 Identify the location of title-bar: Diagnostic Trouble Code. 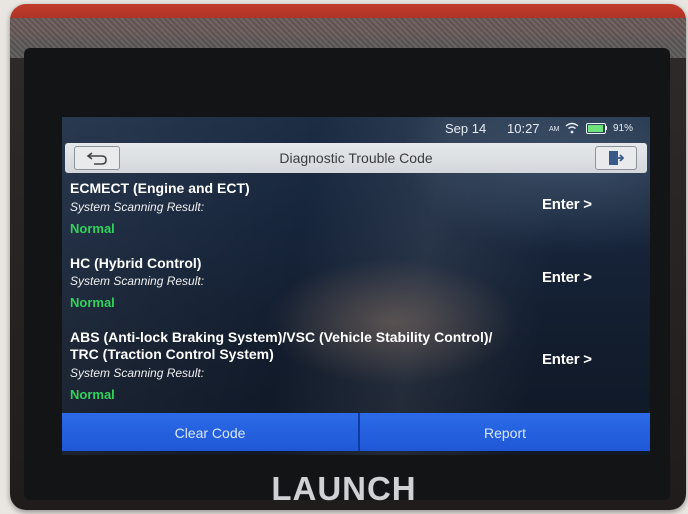
(356, 158).